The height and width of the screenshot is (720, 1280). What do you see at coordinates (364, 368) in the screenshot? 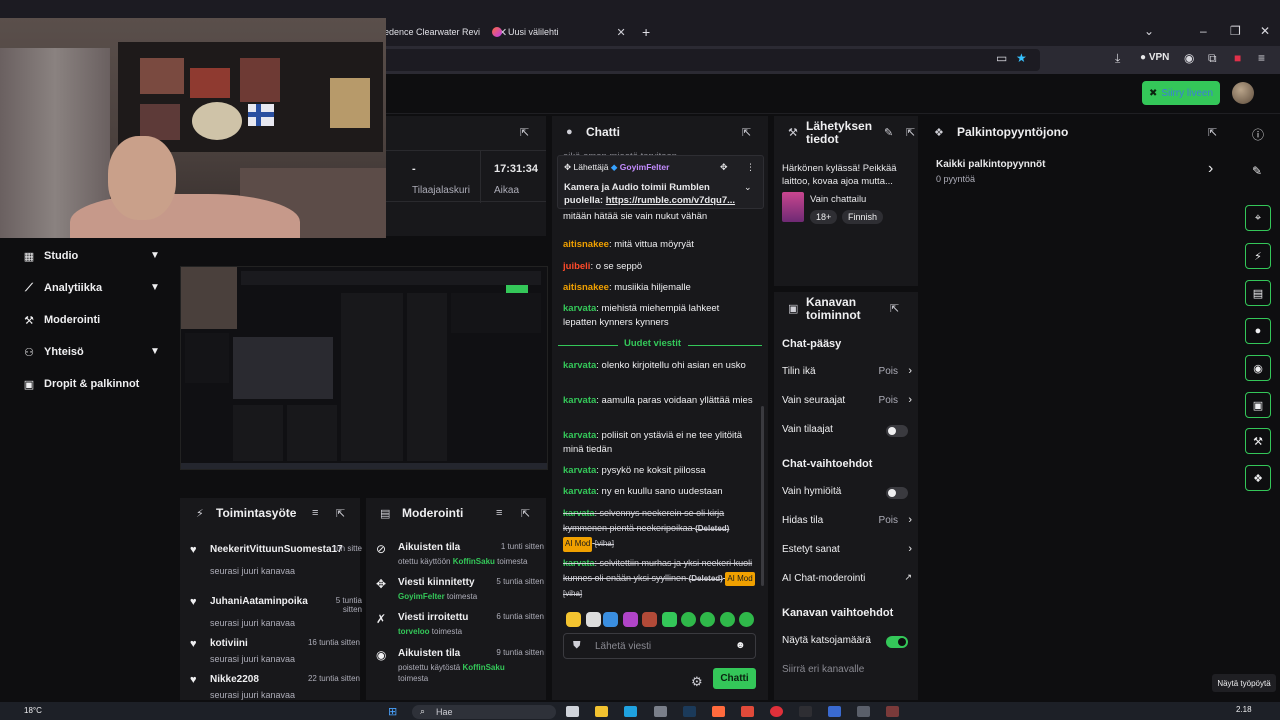
I see `stream-preview` at bounding box center [364, 368].